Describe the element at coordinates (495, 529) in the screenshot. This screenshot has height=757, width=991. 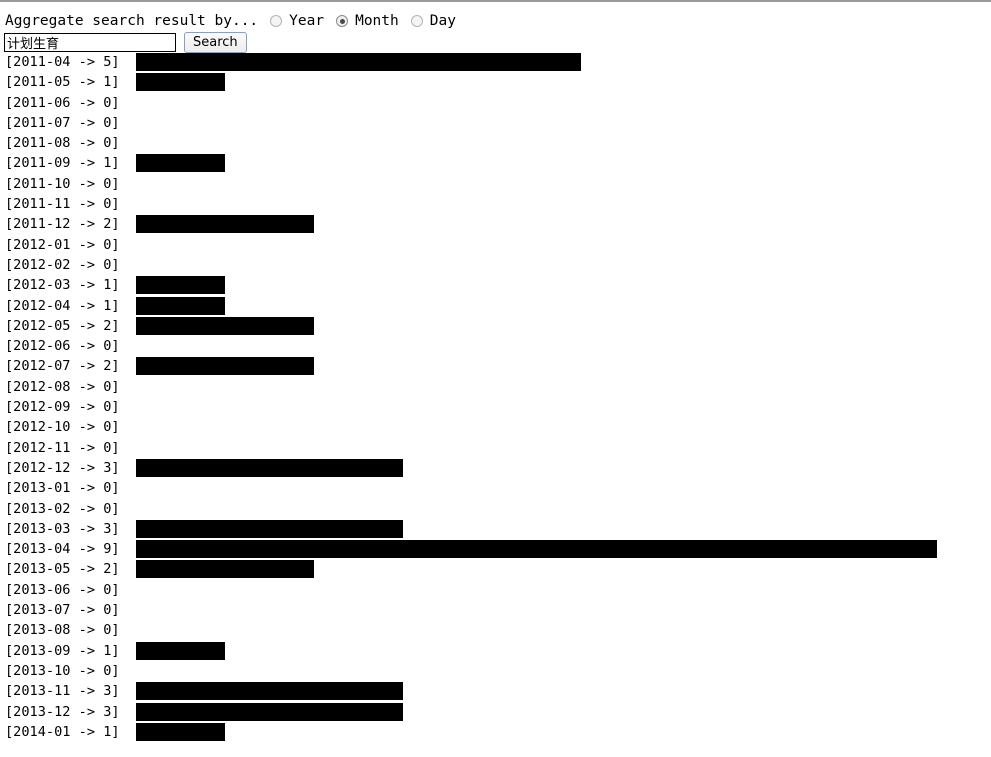
I see `bar-row: [2013-03 -> 3]` at that location.